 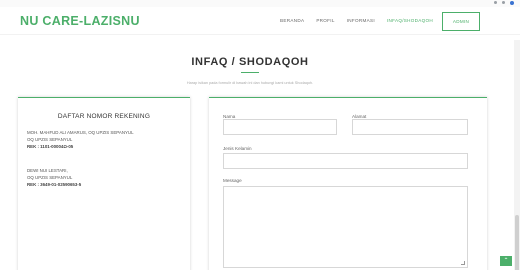 I want to click on message-textarea, so click(x=345, y=227).